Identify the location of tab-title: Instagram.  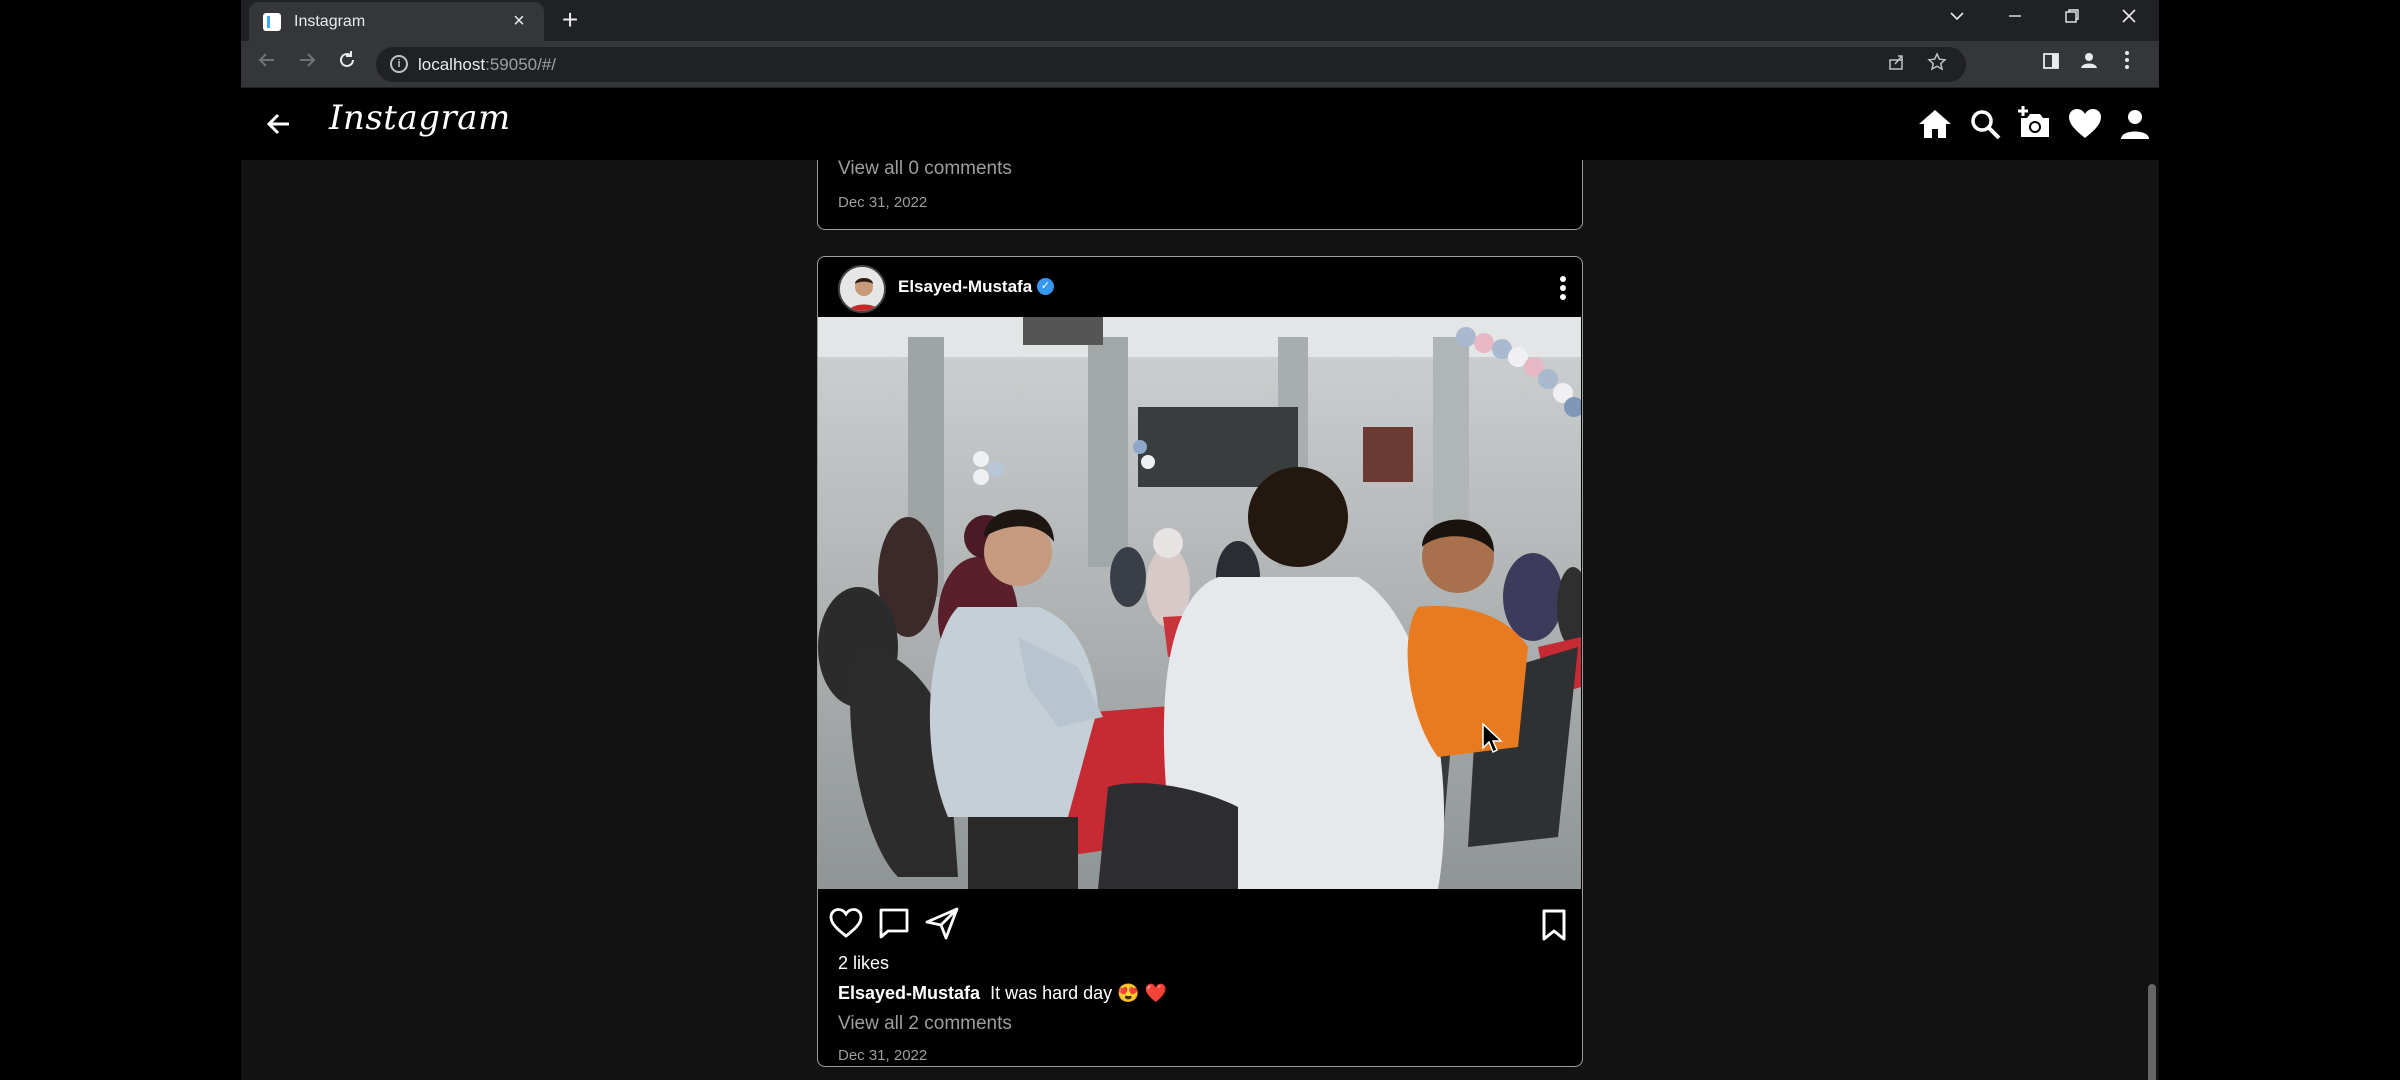
(330, 21).